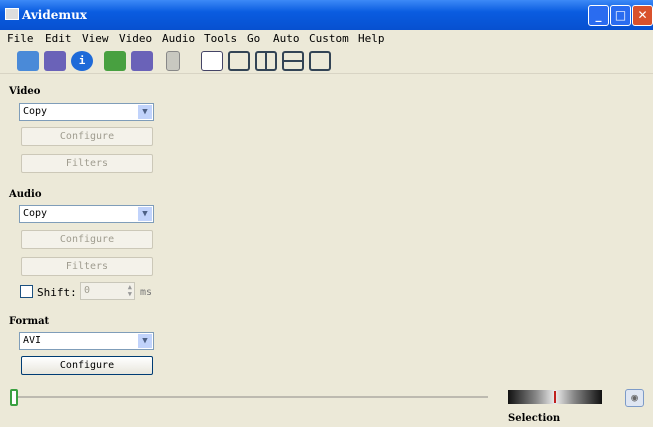 Image resolution: width=653 pixels, height=427 pixels. I want to click on audio-configure-button: Configure, so click(87, 239).